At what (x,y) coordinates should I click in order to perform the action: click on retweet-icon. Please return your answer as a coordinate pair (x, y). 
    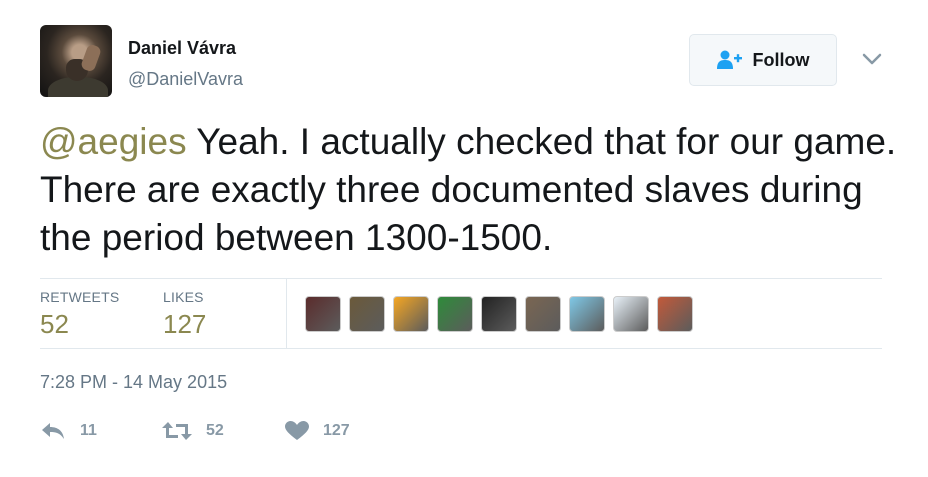
    Looking at the image, I should click on (177, 431).